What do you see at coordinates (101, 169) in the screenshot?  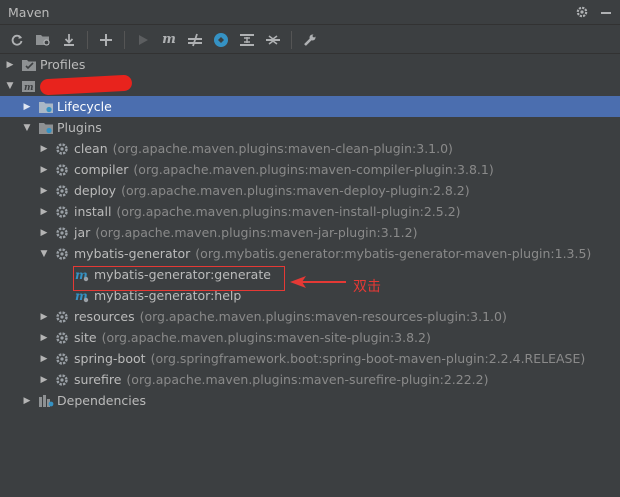 I see `plugin-name: compiler` at bounding box center [101, 169].